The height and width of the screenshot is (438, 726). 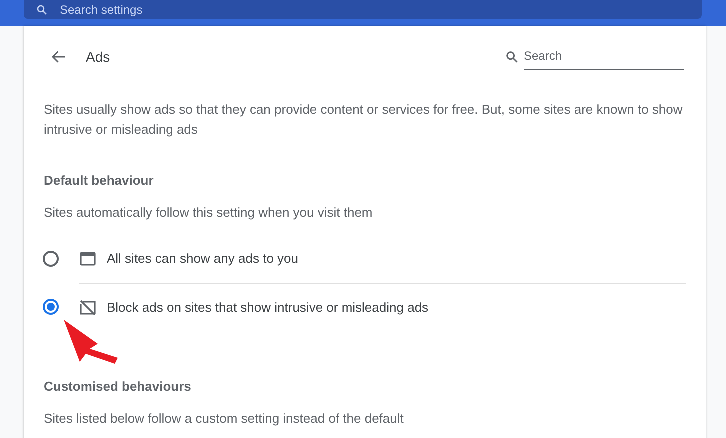 I want to click on search-settings-field: Search settings, so click(x=363, y=9).